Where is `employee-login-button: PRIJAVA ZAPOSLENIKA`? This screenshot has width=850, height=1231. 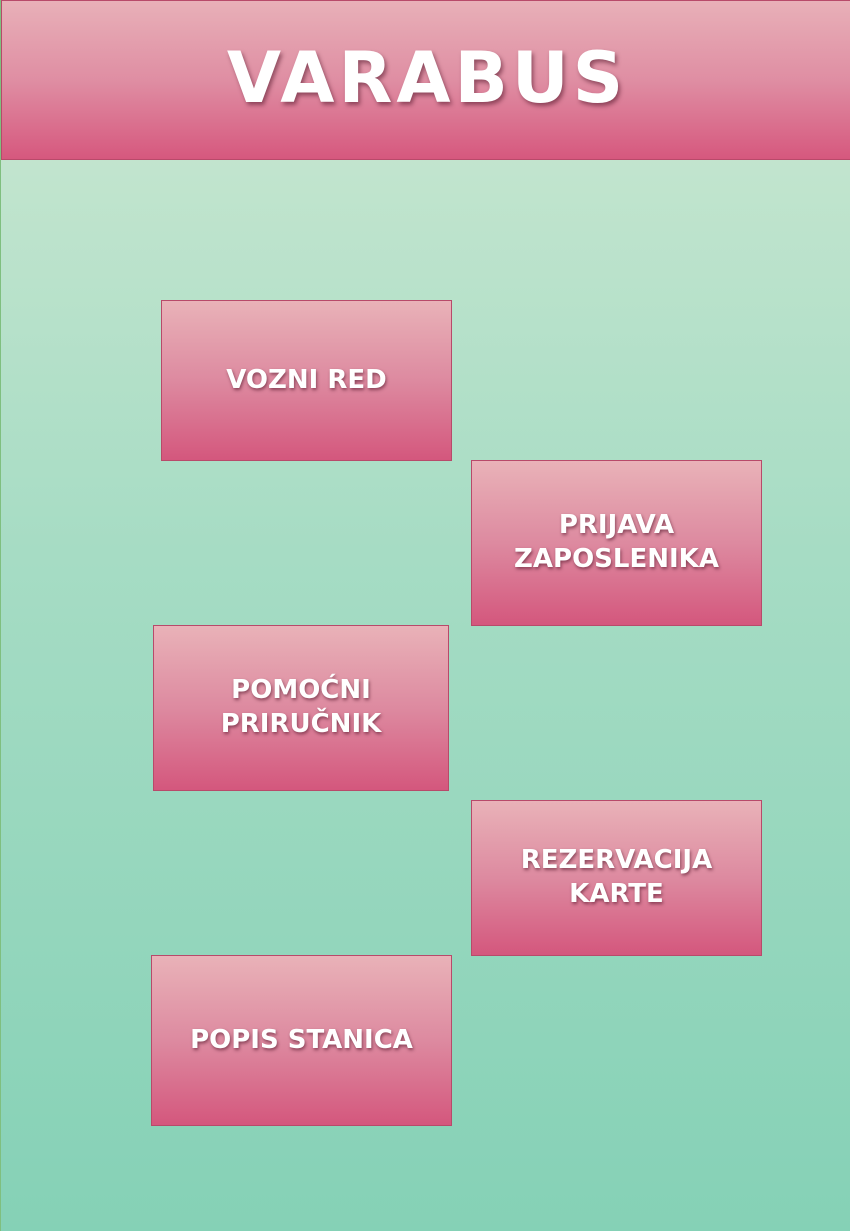
employee-login-button: PRIJAVA ZAPOSLENIKA is located at coordinates (616, 543).